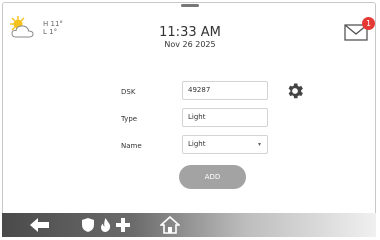 The height and width of the screenshot is (240, 380). Describe the element at coordinates (131, 146) in the screenshot. I see `name-label: Name` at that location.